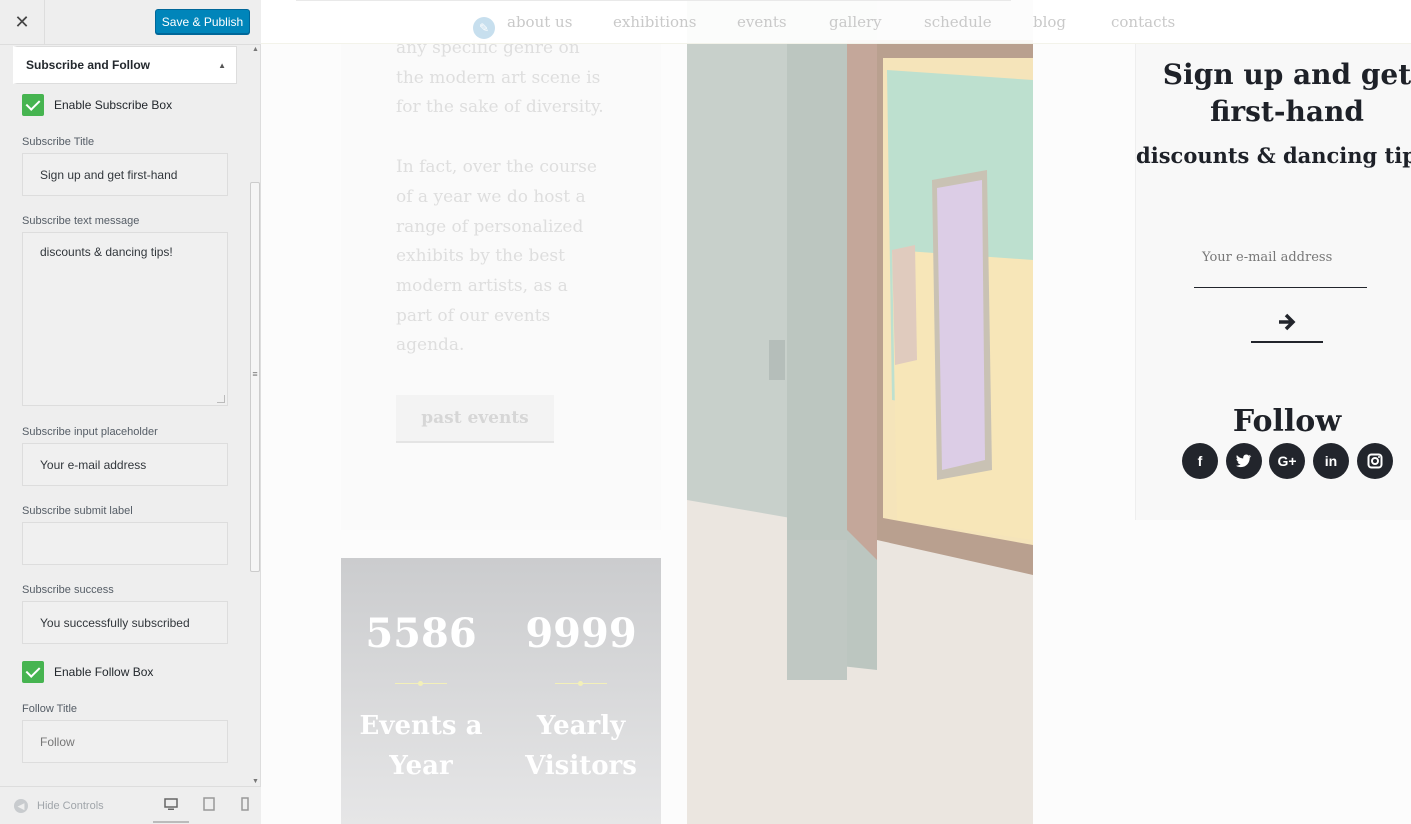 This screenshot has height=824, width=1411. I want to click on google-plus-icon: G+, so click(1287, 461).